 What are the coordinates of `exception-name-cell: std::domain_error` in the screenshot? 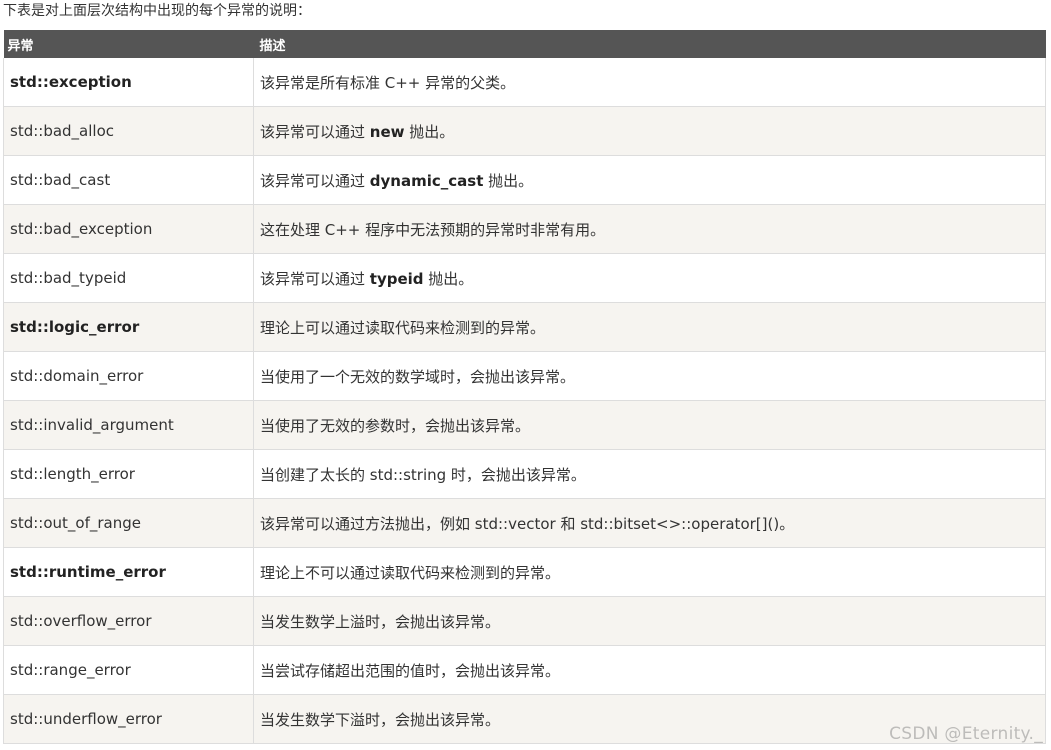 It's located at (128, 376).